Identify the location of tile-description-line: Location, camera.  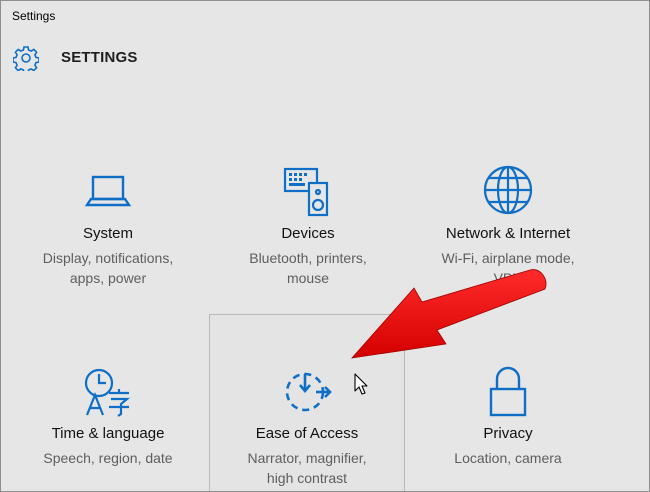
(508, 458).